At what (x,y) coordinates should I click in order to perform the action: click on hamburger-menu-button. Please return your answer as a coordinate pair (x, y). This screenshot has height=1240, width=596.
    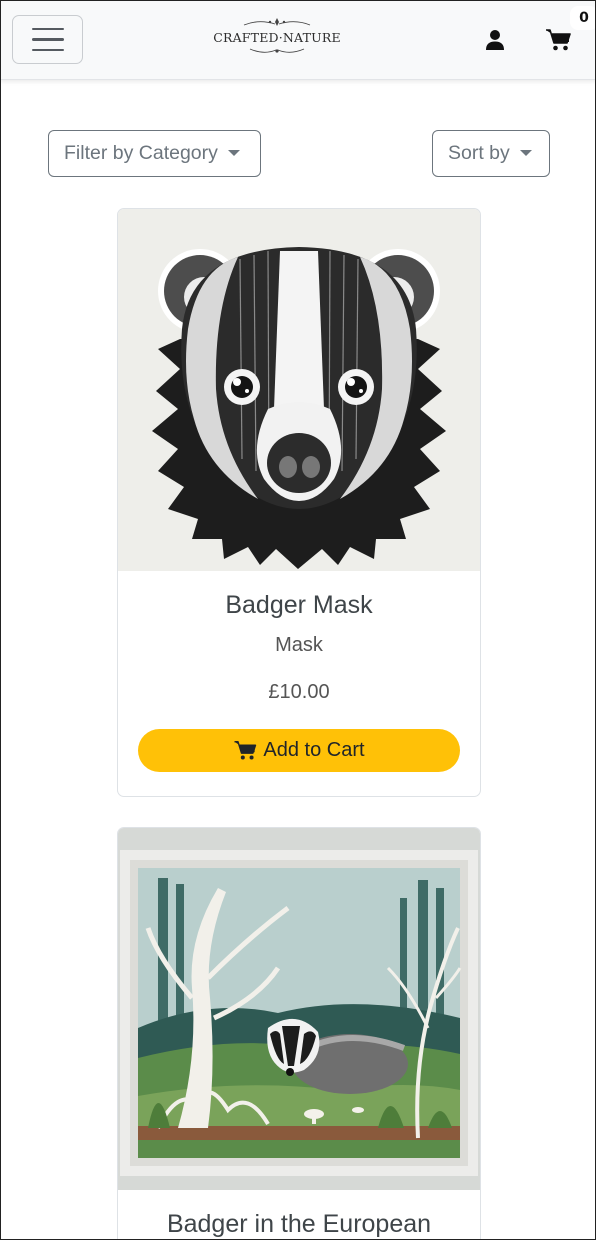
    Looking at the image, I should click on (47, 39).